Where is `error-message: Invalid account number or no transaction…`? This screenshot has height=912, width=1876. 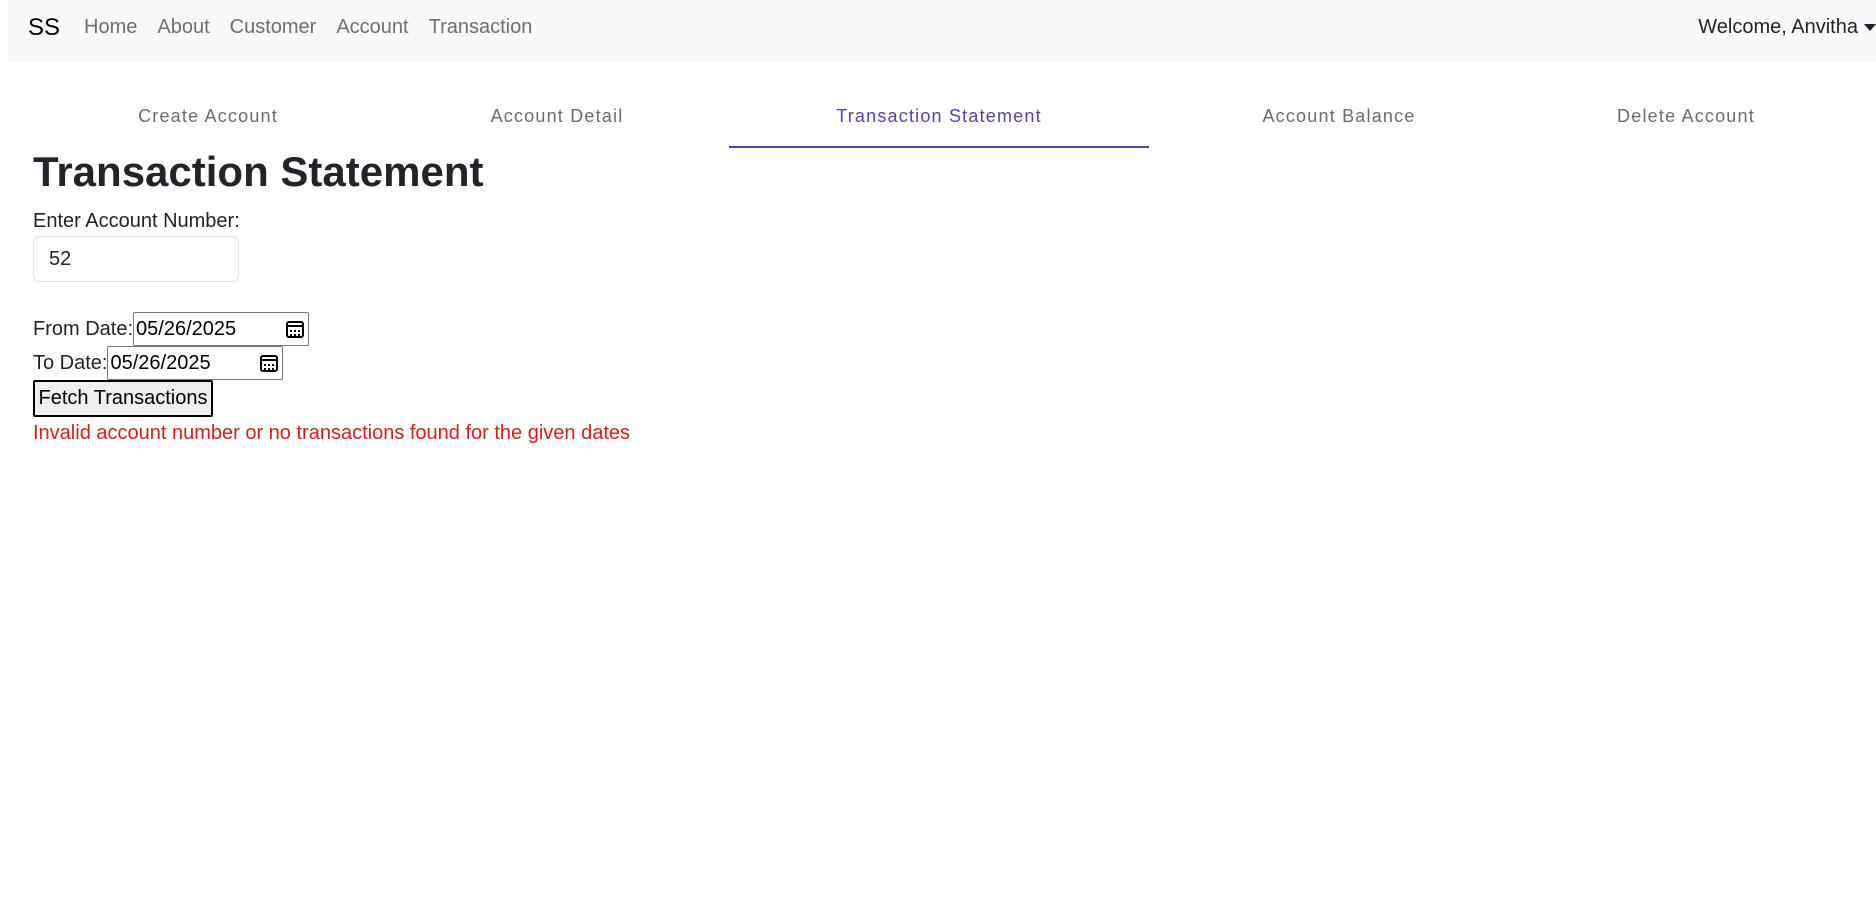 error-message: Invalid account number or no transaction… is located at coordinates (332, 433).